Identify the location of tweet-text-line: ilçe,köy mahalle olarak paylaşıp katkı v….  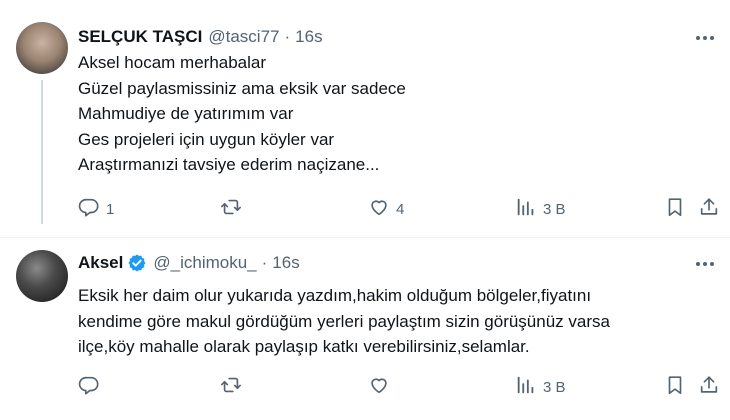
(304, 346).